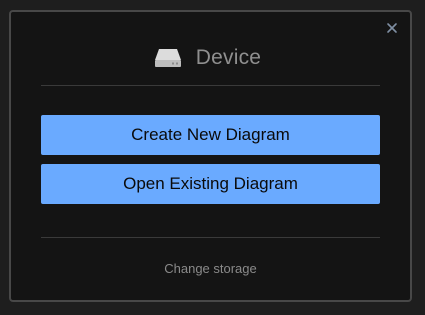  I want to click on footer-divider, so click(210, 237).